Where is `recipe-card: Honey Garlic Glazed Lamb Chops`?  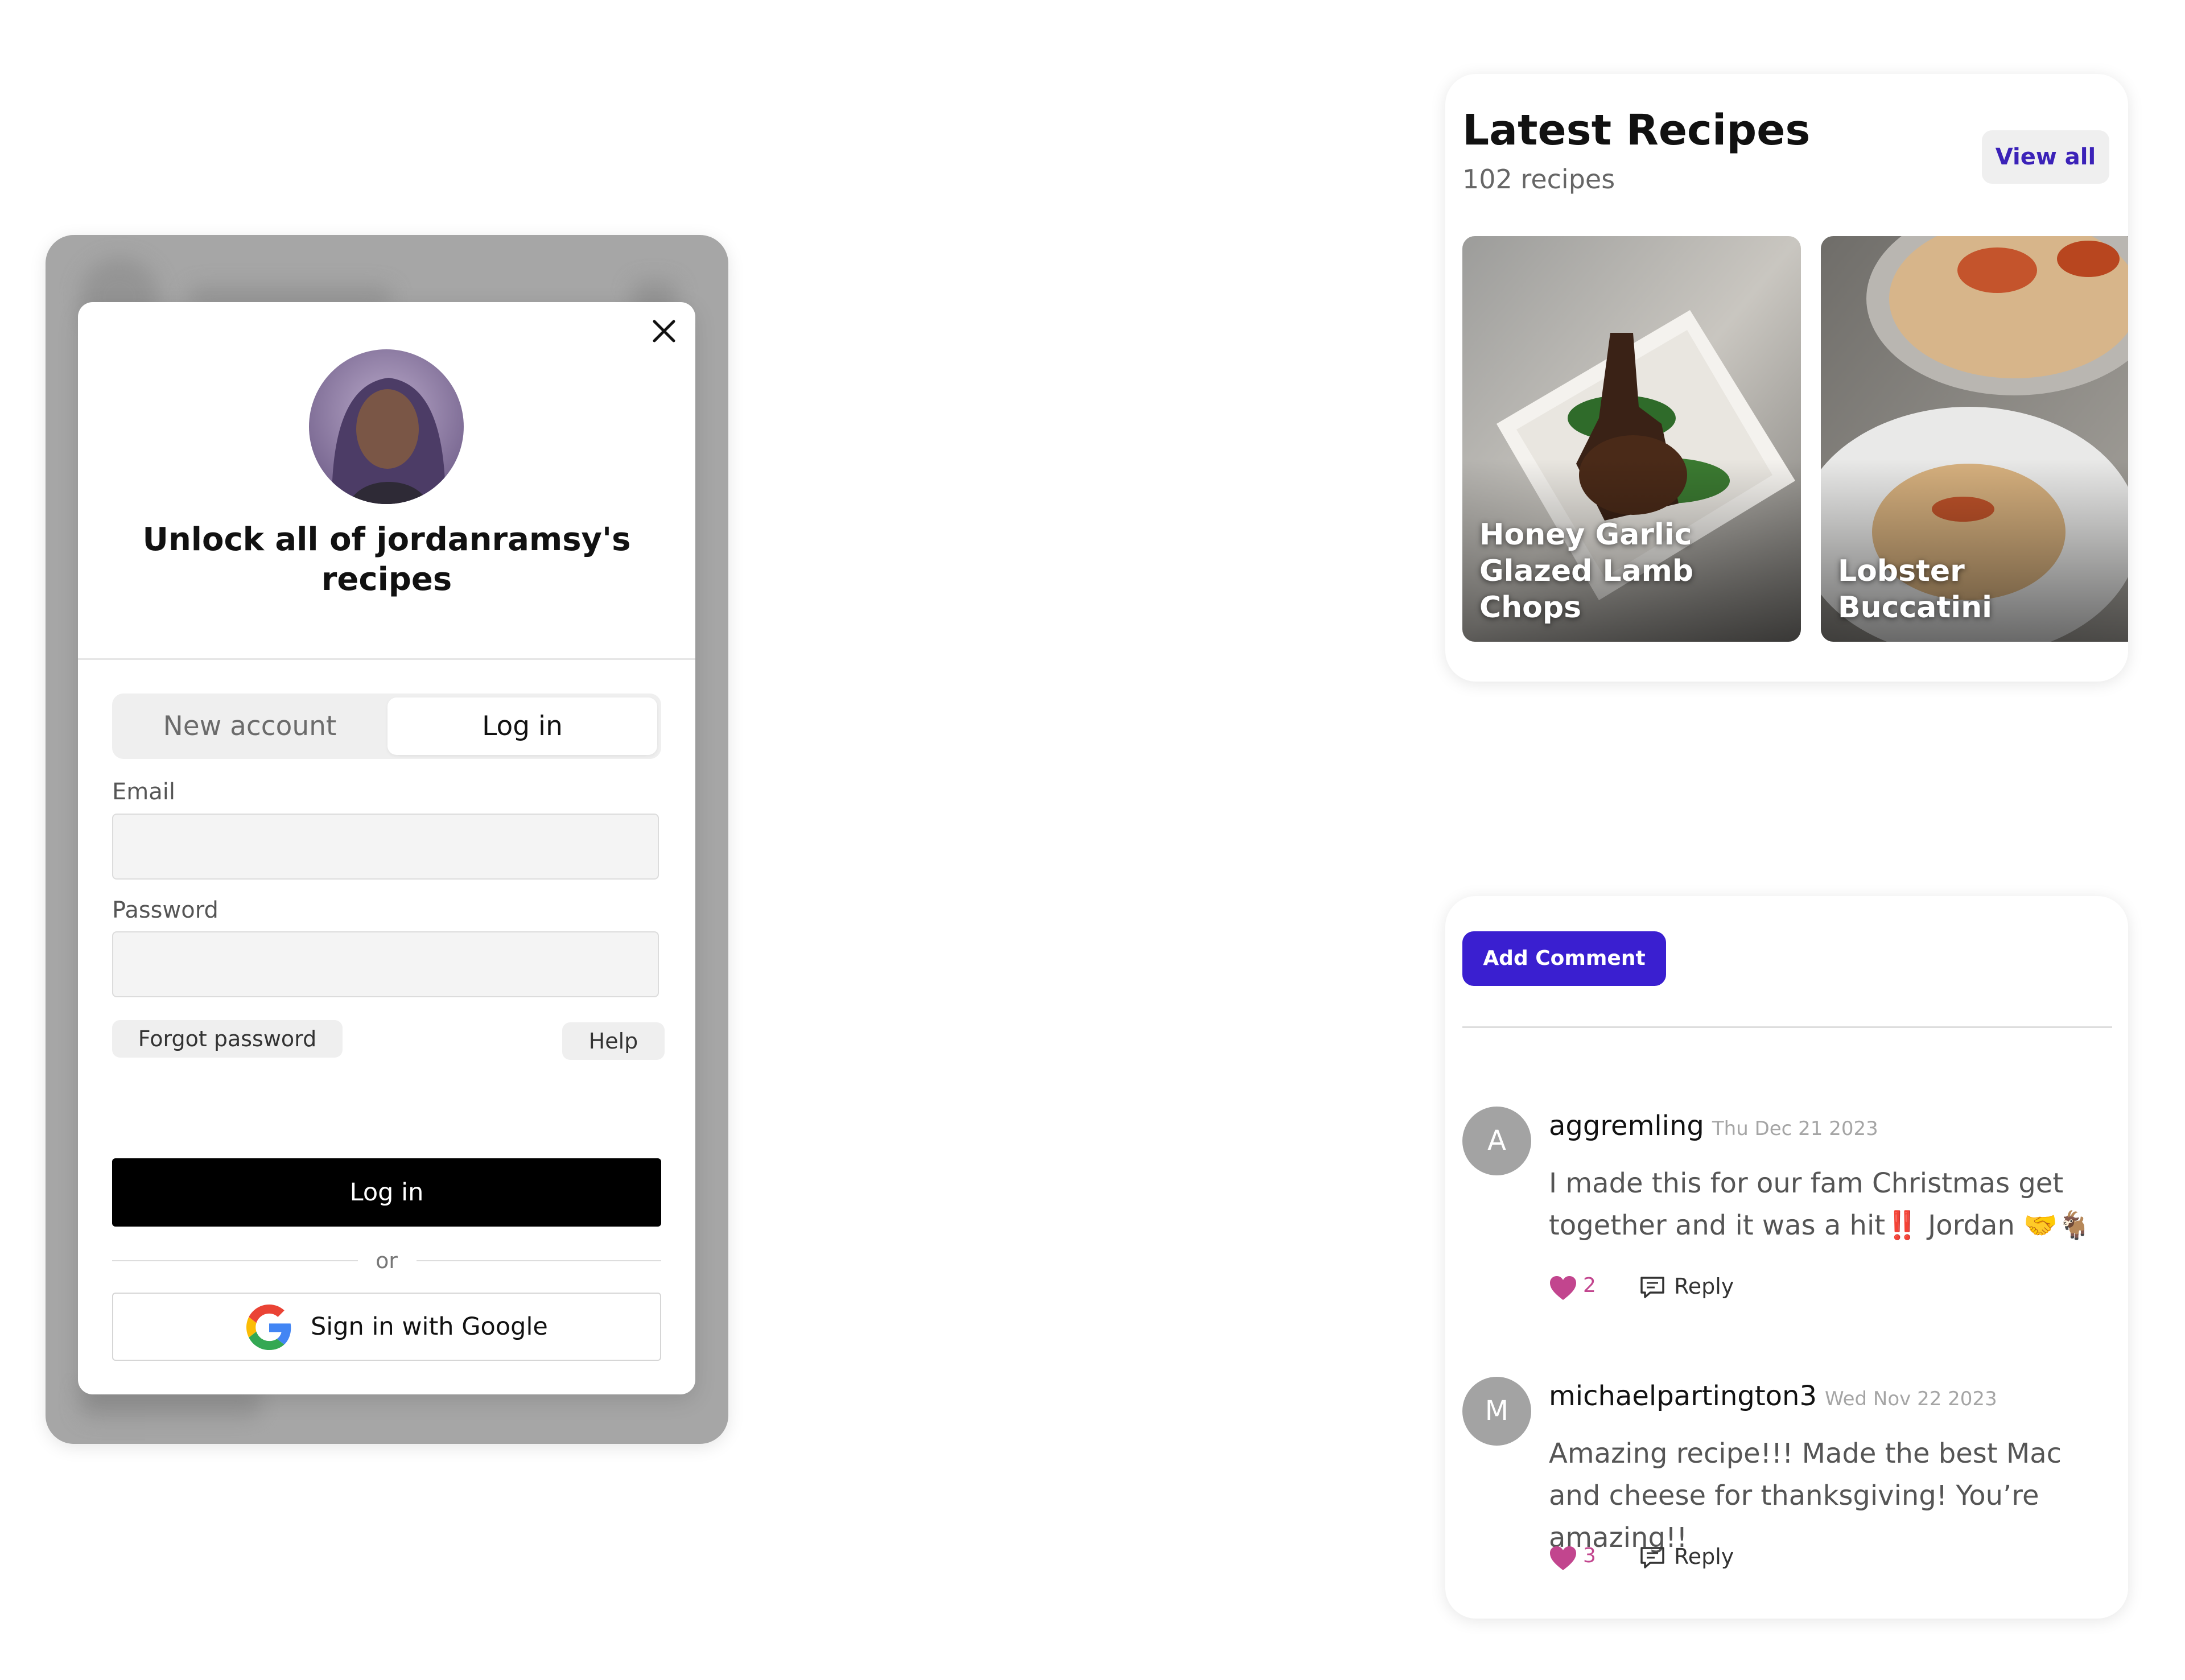 recipe-card: Honey Garlic Glazed Lamb Chops is located at coordinates (1631, 439).